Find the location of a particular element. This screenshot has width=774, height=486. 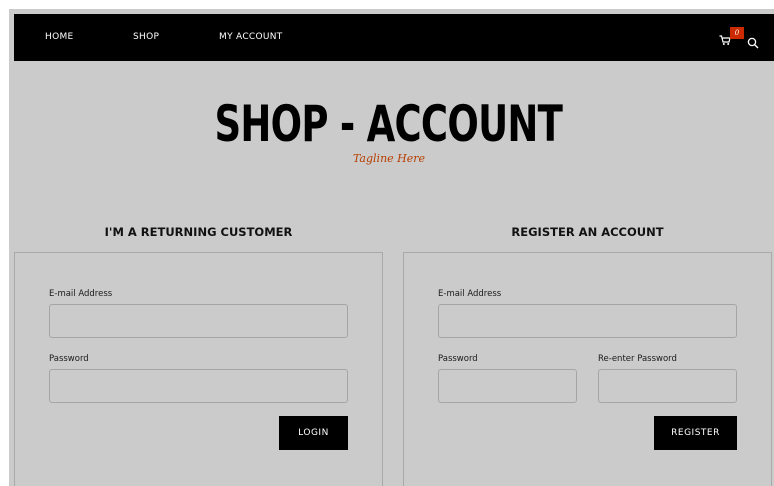

nav-link-my-account: MY ACCOUNT is located at coordinates (251, 37).